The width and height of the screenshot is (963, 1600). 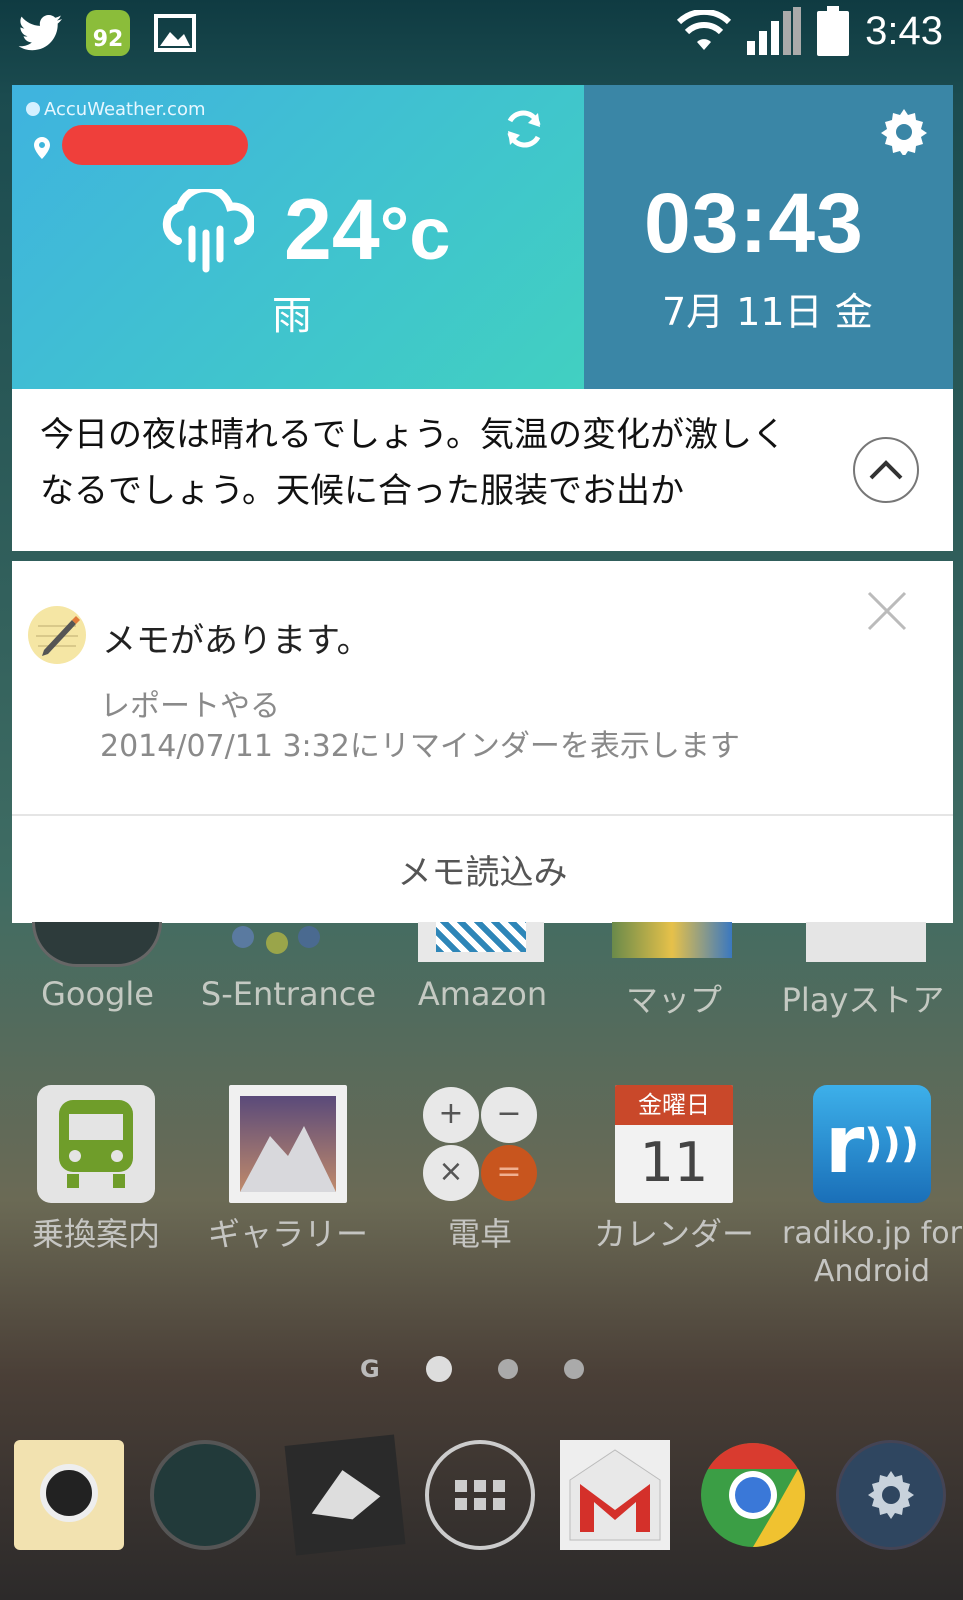 I want to click on app-calendar: 金曜日 11 カレンダー, so click(x=674, y=1169).